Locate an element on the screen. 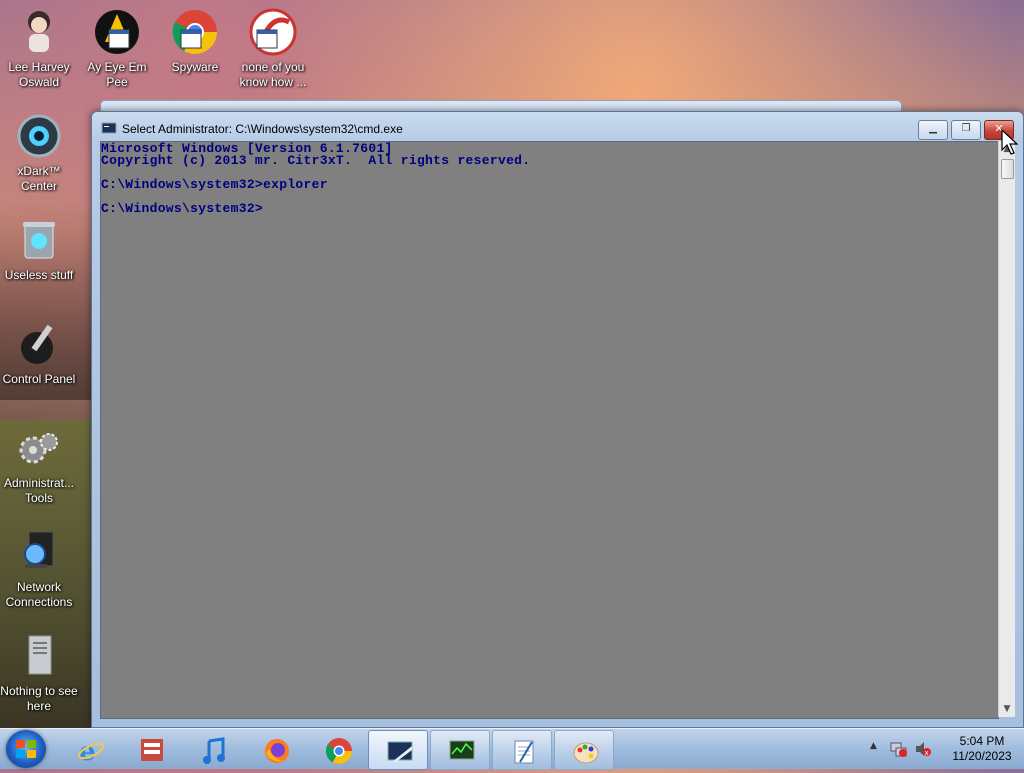 This screenshot has height=773, width=1024. taskbar-task-manager is located at coordinates (460, 750).